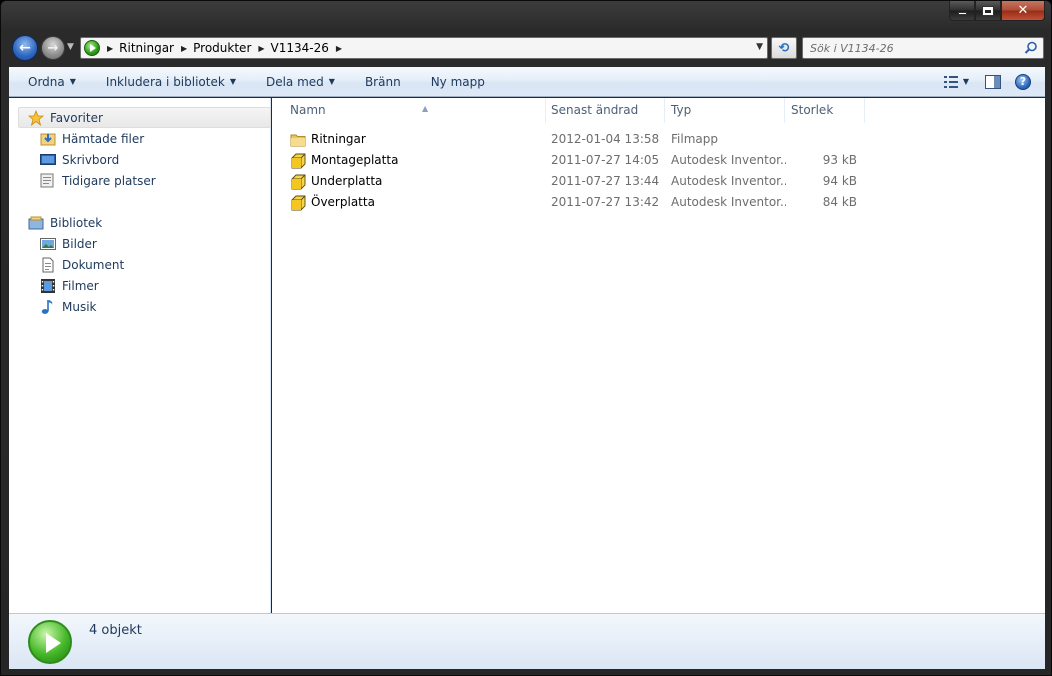 The image size is (1052, 676). Describe the element at coordinates (109, 180) in the screenshot. I see `nav-recent-places-label: Tidigare platser` at that location.